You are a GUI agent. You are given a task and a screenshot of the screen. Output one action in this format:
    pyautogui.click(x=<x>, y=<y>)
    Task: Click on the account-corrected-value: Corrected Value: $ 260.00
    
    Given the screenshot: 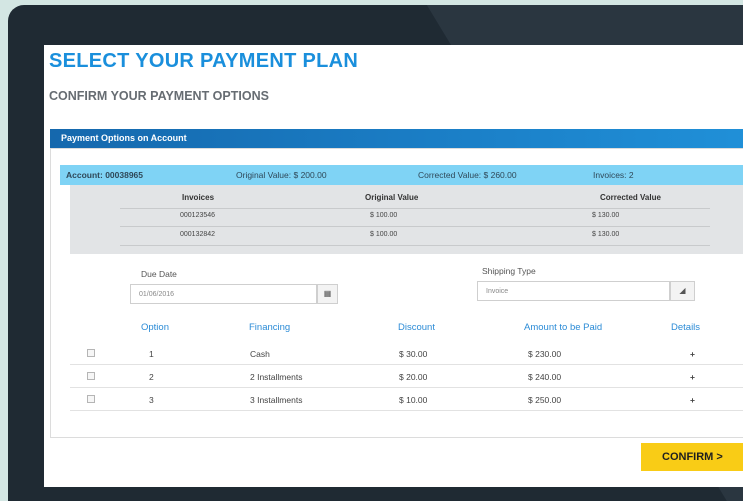 What is the action you would take?
    pyautogui.click(x=467, y=175)
    